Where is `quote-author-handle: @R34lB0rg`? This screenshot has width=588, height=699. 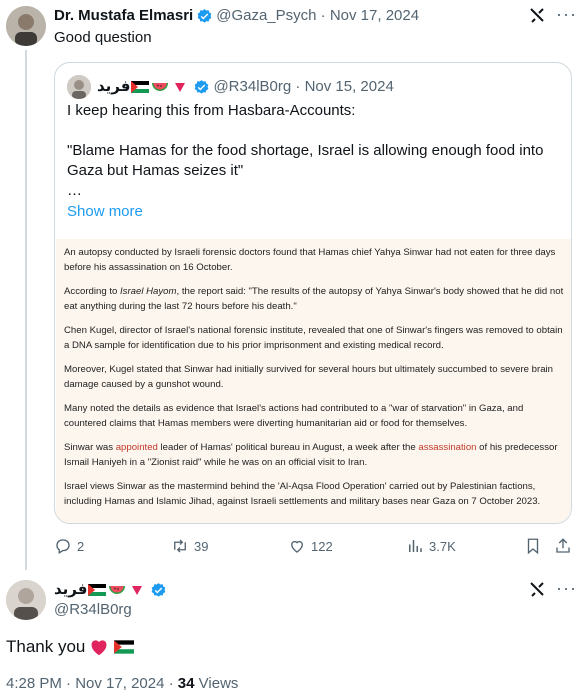 quote-author-handle: @R34lB0rg is located at coordinates (252, 86).